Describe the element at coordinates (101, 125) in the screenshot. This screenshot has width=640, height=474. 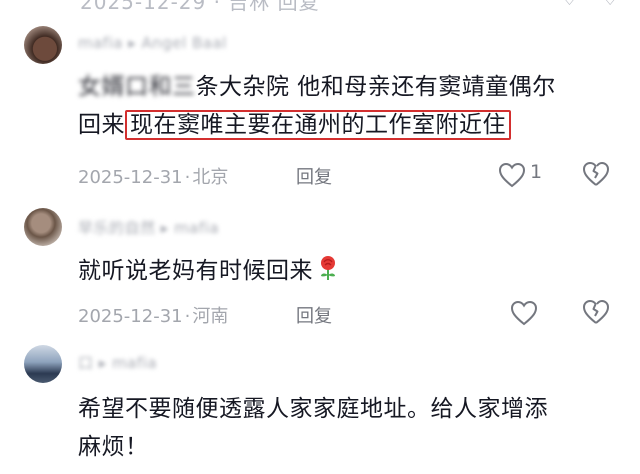
I see `comment-text-line2-prefix: 回来` at that location.